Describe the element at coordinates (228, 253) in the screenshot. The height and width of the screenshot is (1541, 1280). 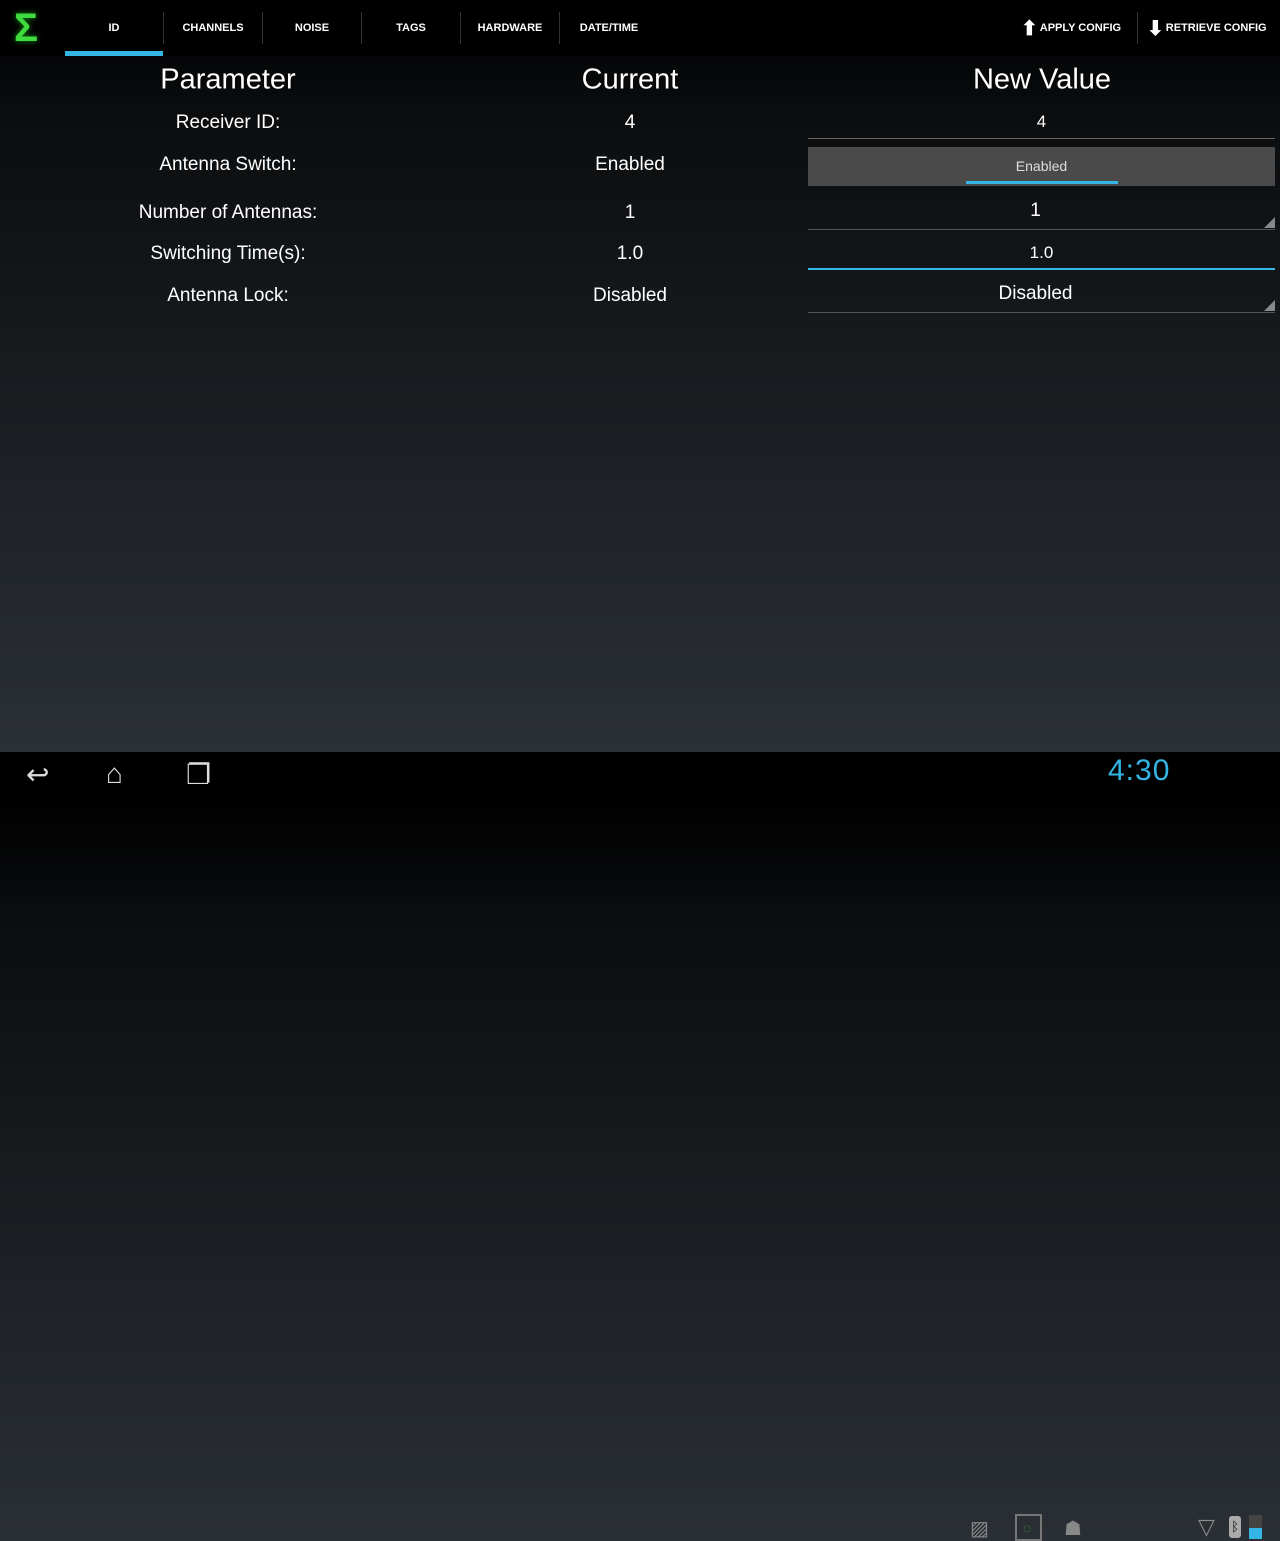
I see `param-switching-time: Switching Time(s):` at that location.